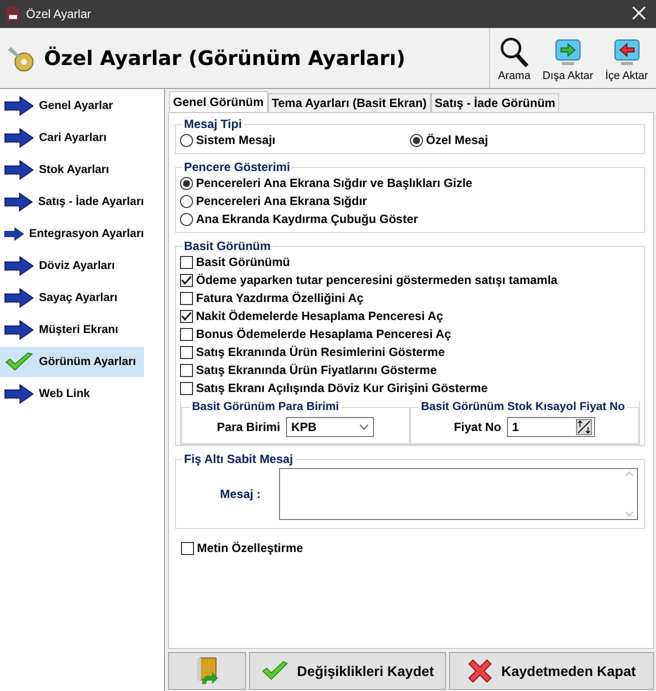 This screenshot has height=691, width=656. What do you see at coordinates (334, 183) in the screenshot?
I see `radio-label: Pencereleri Ana Ekrana Sığdır ve Başlıkları Gizle` at bounding box center [334, 183].